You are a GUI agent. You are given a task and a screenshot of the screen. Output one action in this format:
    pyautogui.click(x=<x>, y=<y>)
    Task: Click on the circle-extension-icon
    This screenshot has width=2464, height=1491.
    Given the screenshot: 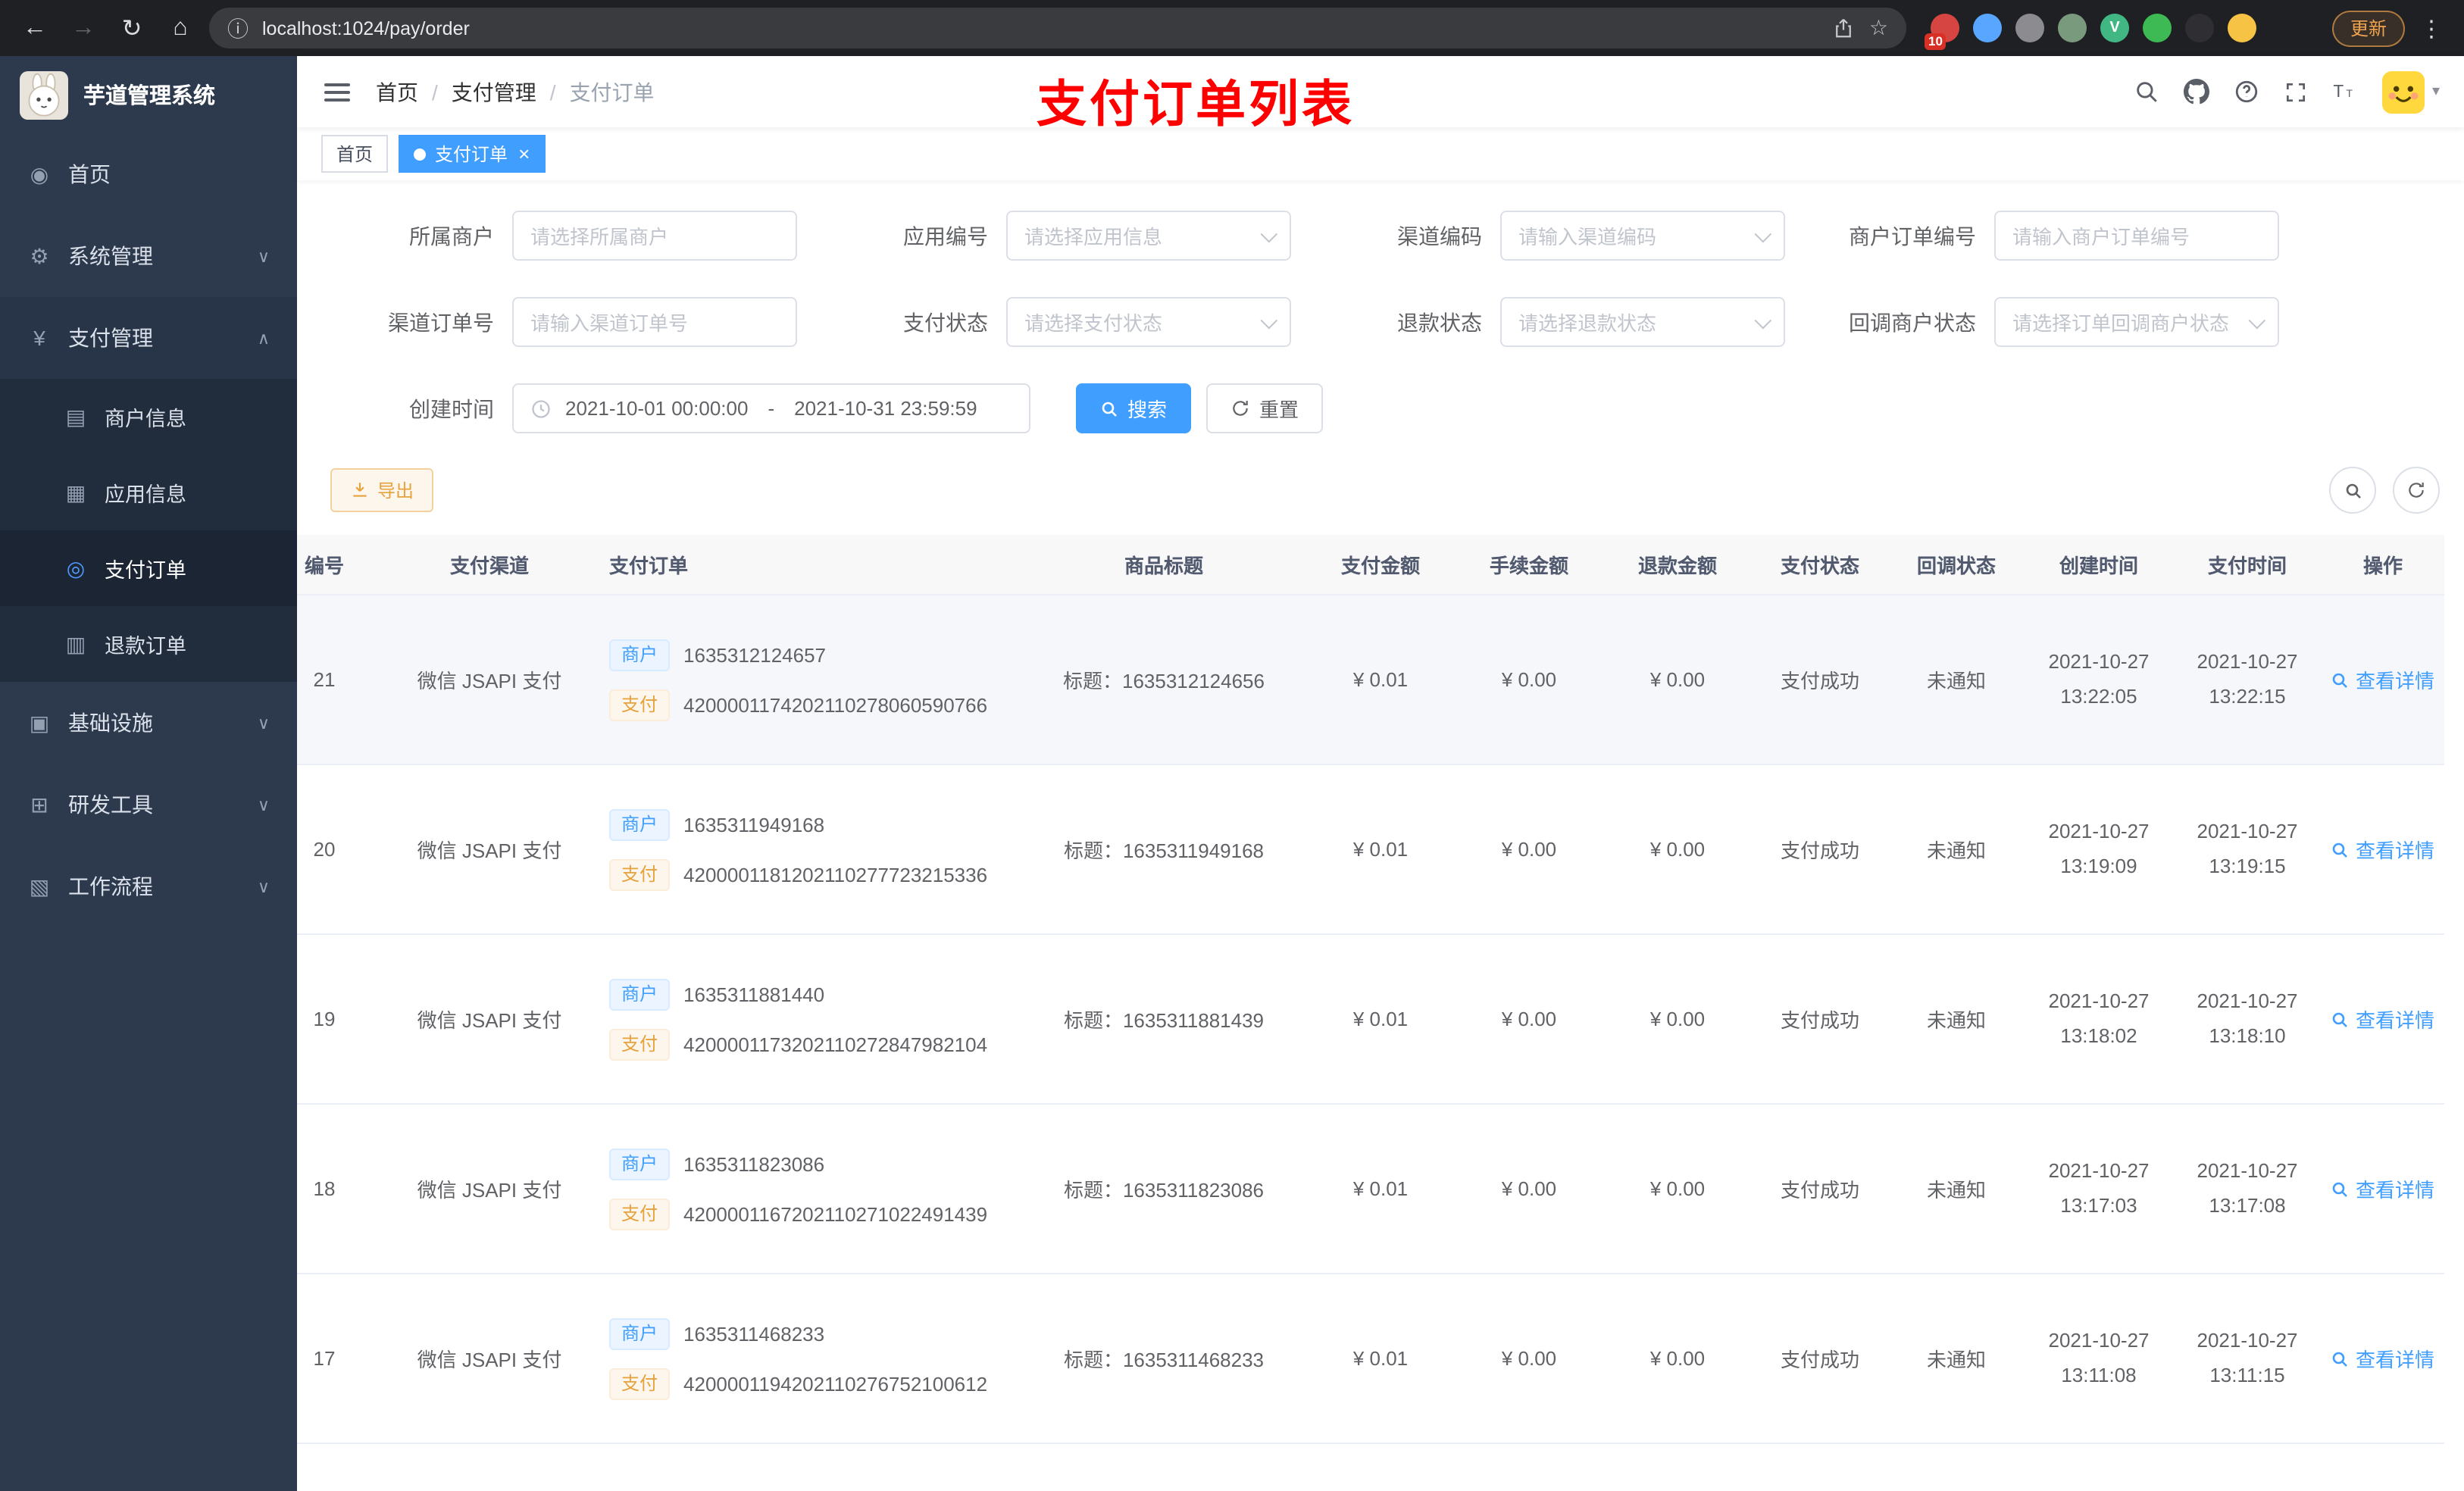 What is the action you would take?
    pyautogui.click(x=2072, y=28)
    